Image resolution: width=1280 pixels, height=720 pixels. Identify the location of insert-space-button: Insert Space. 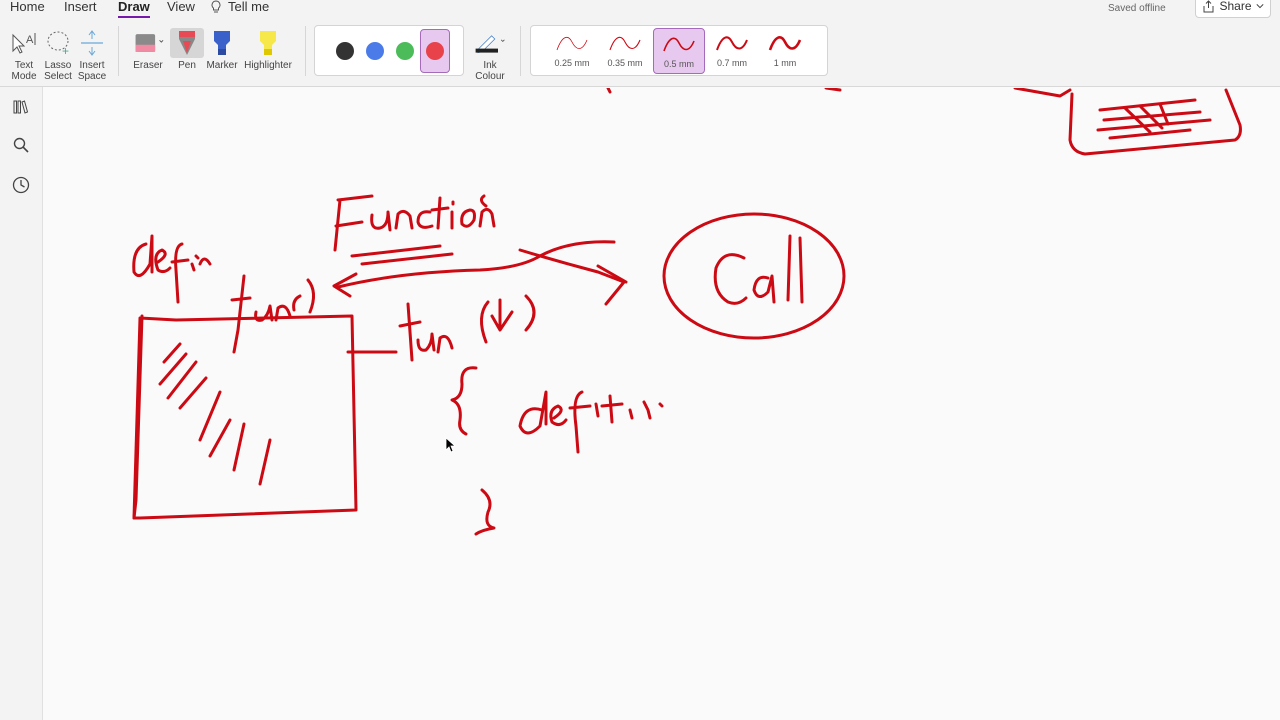
(92, 55).